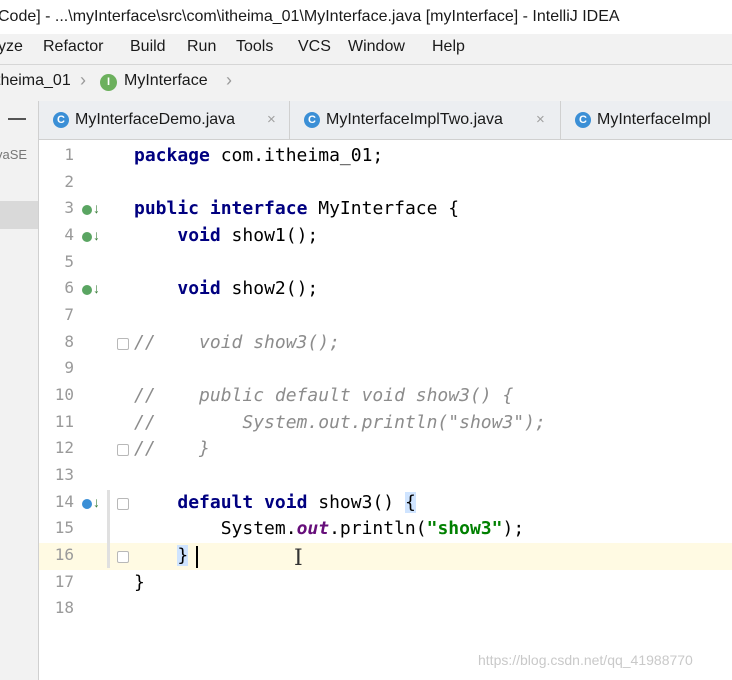  I want to click on code-line: 17 }, so click(366, 585).